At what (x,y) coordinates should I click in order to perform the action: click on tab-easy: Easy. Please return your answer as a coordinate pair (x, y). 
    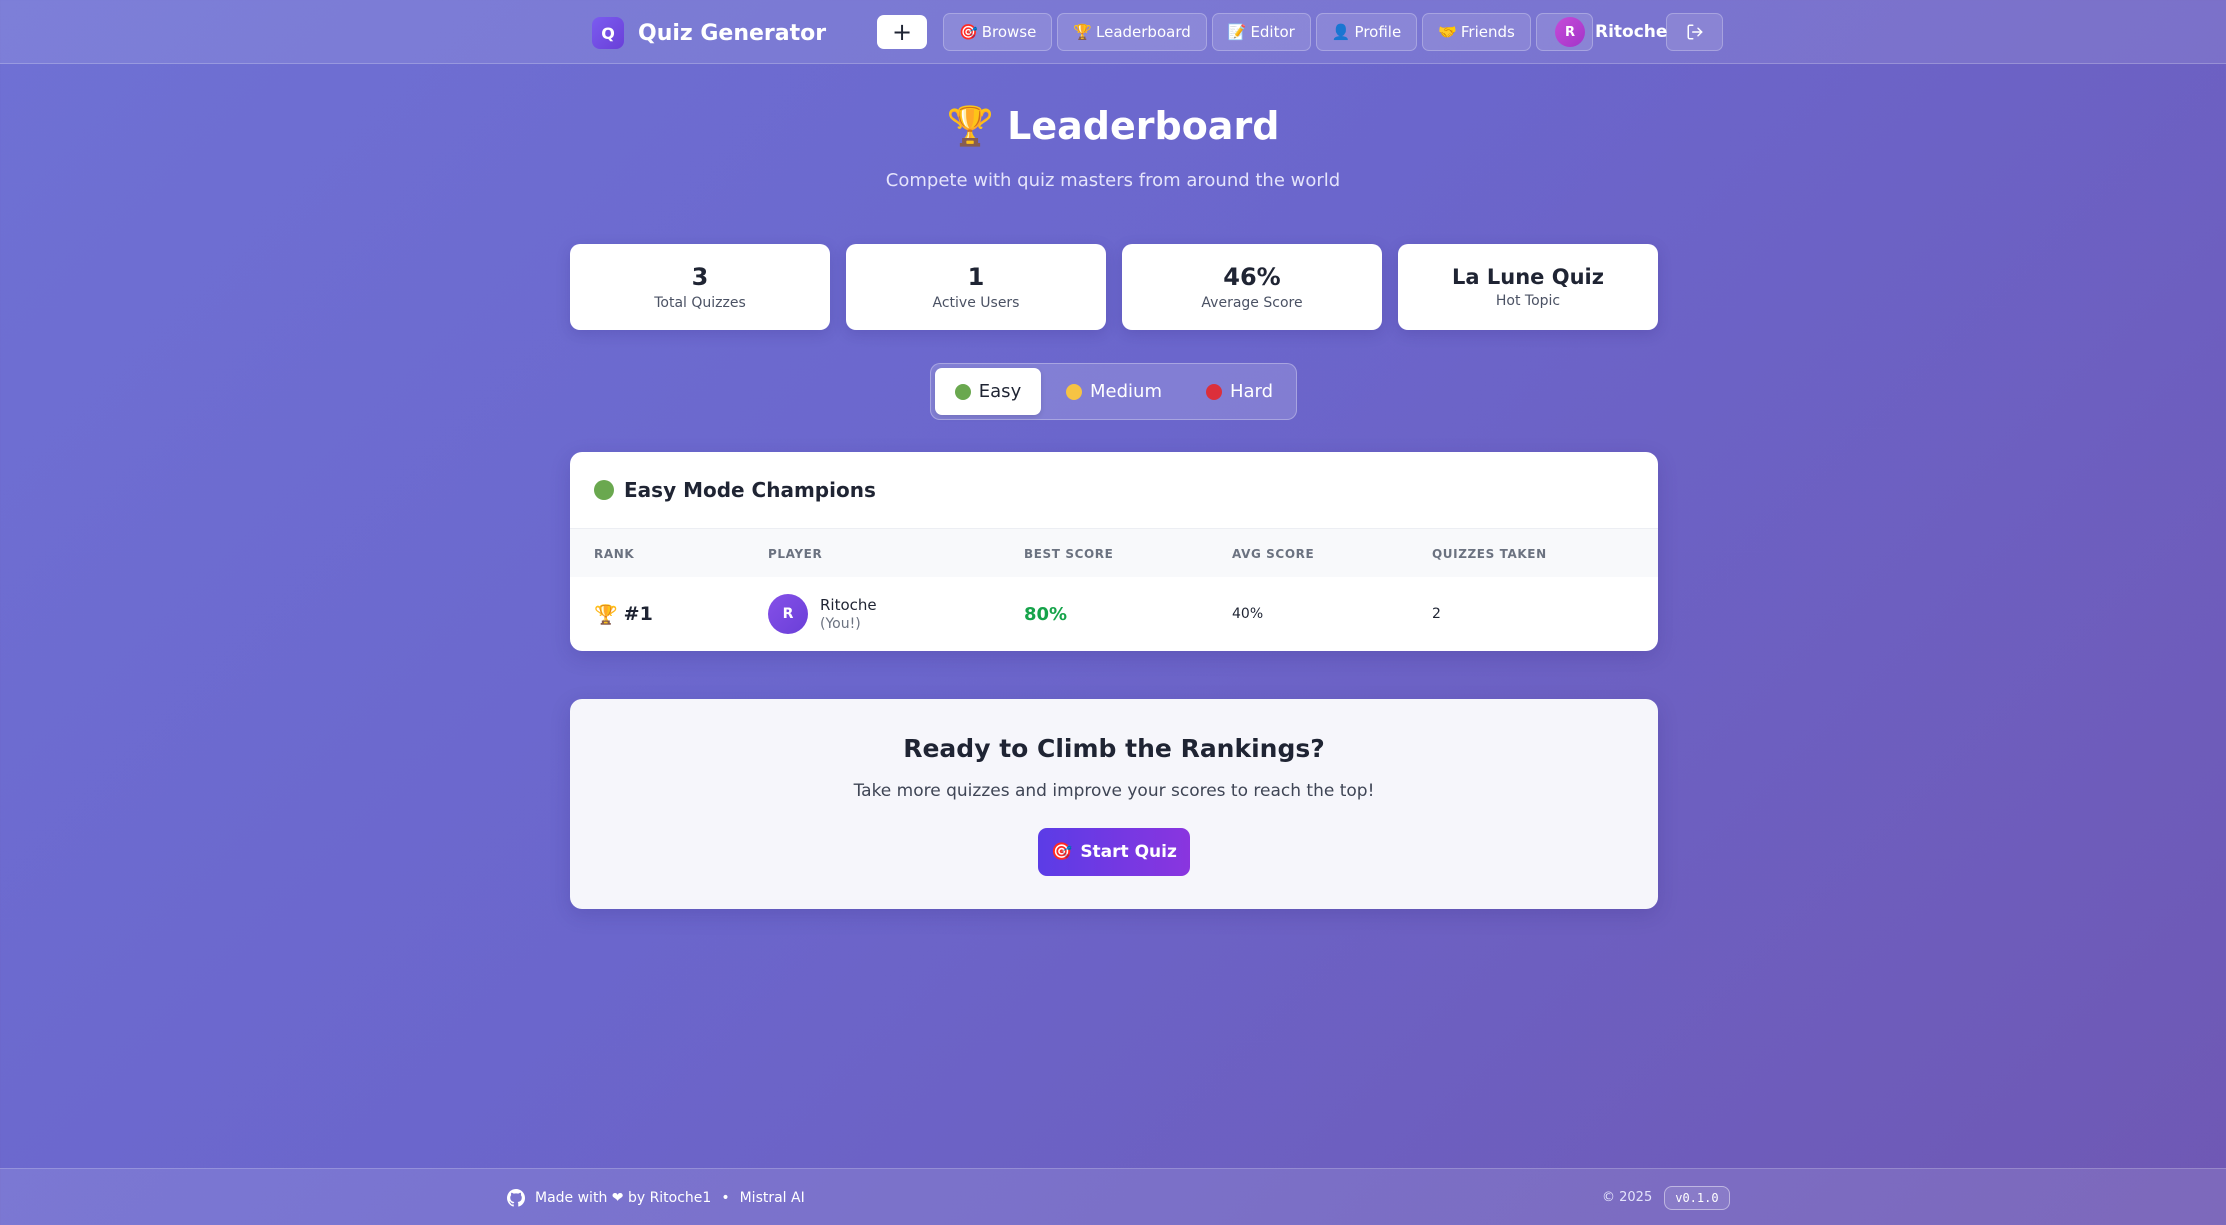
    Looking at the image, I should click on (988, 391).